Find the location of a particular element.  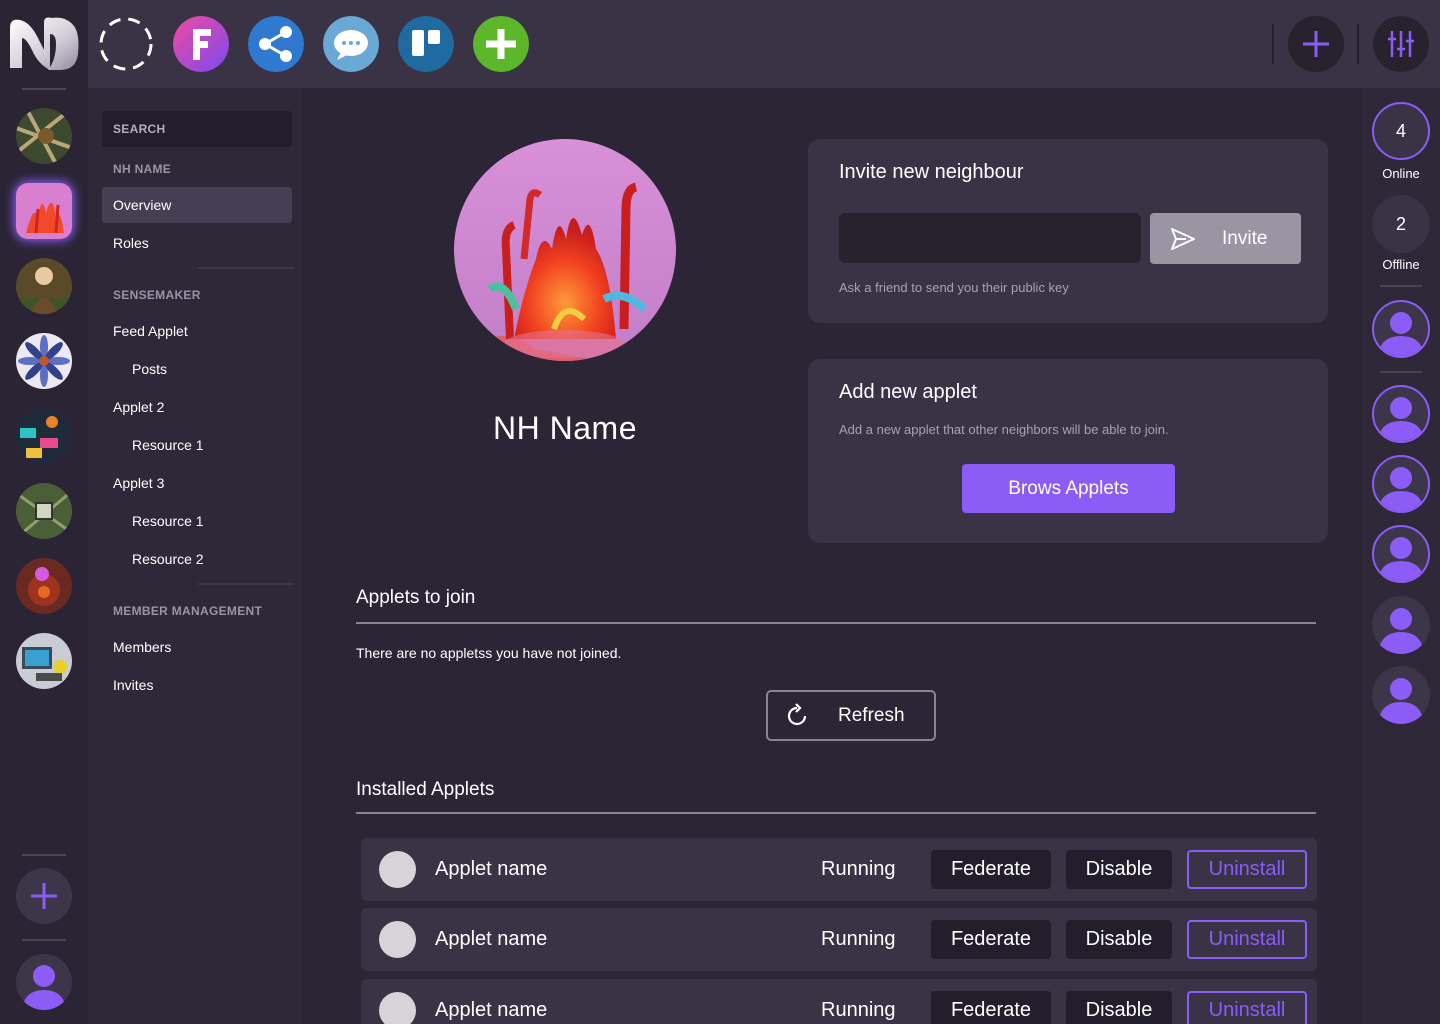

settings-button is located at coordinates (1401, 44).